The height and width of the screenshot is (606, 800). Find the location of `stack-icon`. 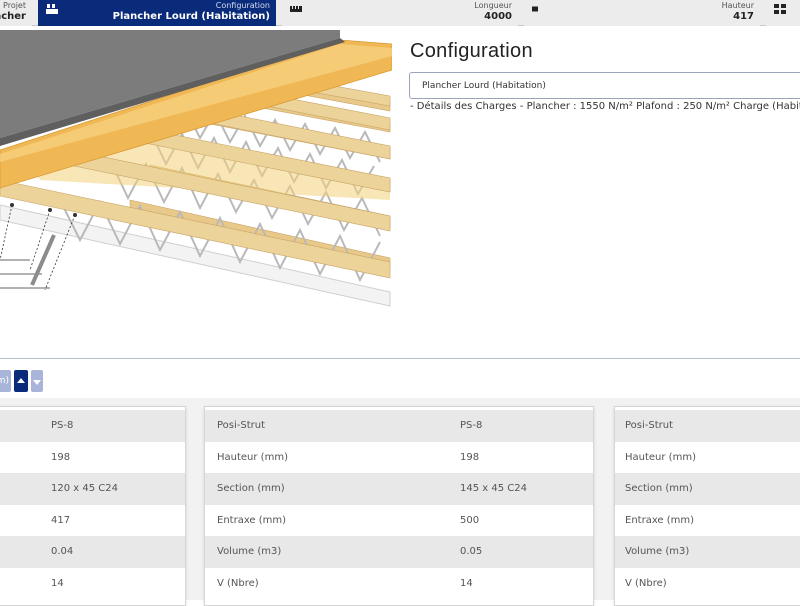

stack-icon is located at coordinates (780, 9).